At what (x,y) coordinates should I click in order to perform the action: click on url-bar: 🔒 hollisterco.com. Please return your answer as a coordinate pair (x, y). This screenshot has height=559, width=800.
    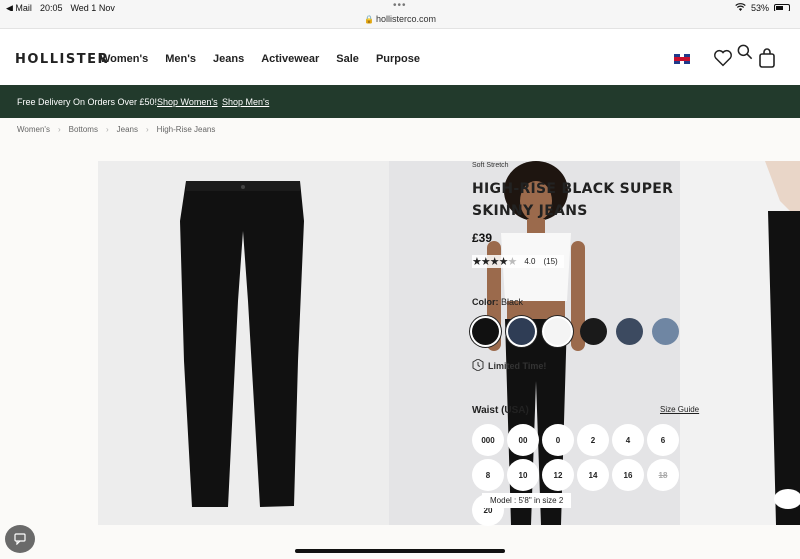
    Looking at the image, I should click on (400, 20).